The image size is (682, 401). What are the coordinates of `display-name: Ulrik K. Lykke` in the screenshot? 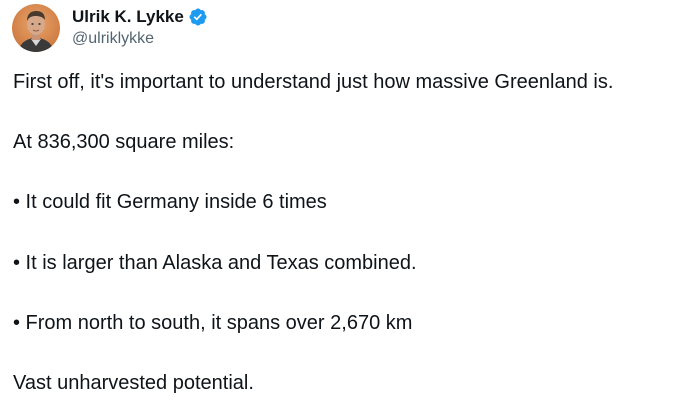 It's located at (128, 17).